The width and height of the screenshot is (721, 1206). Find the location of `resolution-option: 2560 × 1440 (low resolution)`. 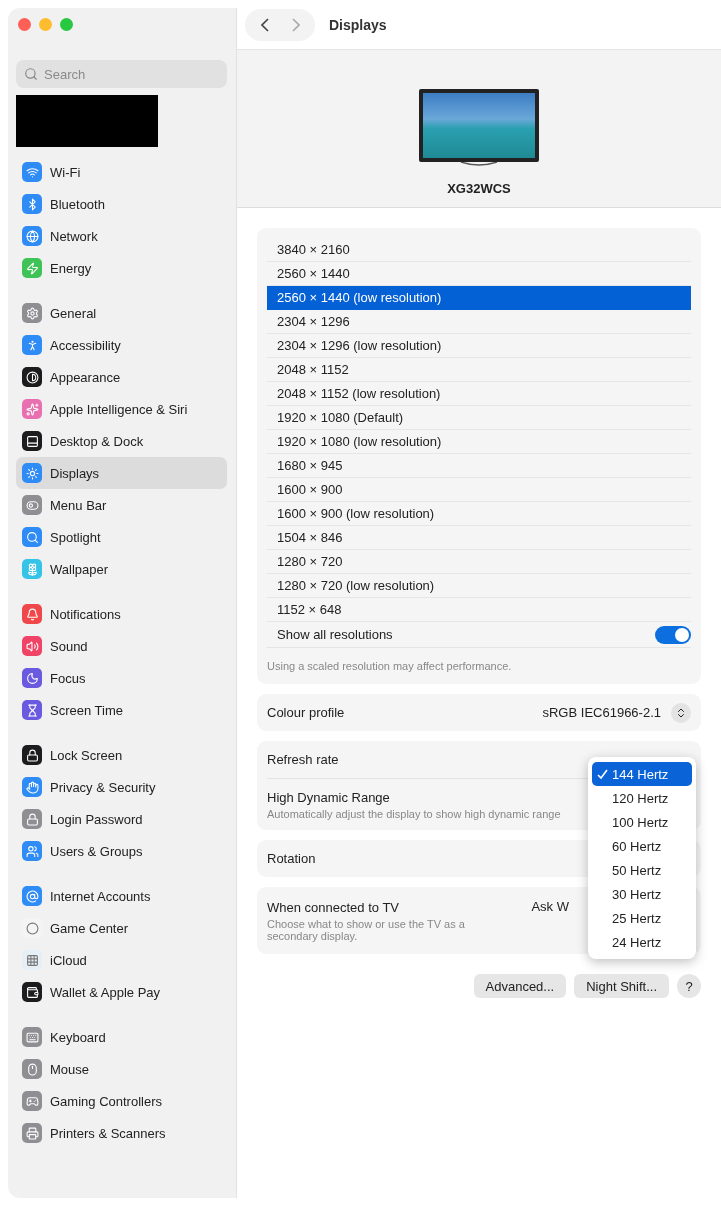

resolution-option: 2560 × 1440 (low resolution) is located at coordinates (479, 298).